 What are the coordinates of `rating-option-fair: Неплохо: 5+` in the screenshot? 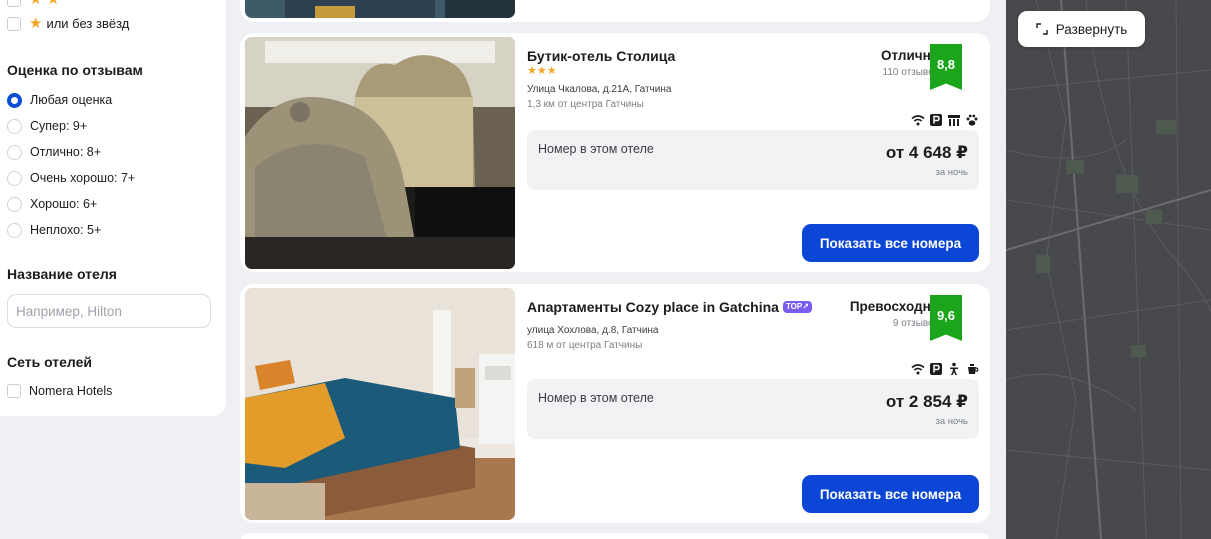 It's located at (54, 230).